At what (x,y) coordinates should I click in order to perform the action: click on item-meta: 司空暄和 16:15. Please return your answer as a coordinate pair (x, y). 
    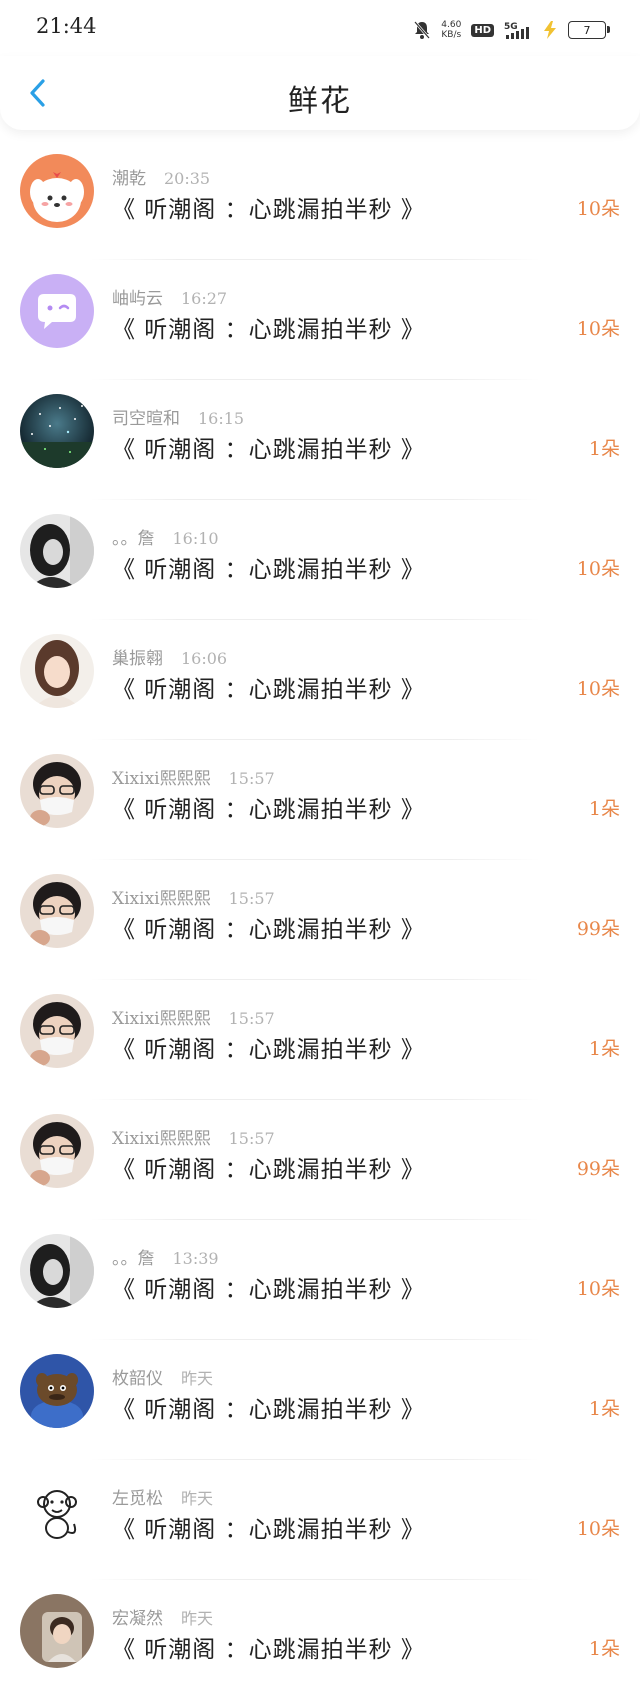
    Looking at the image, I should click on (178, 416).